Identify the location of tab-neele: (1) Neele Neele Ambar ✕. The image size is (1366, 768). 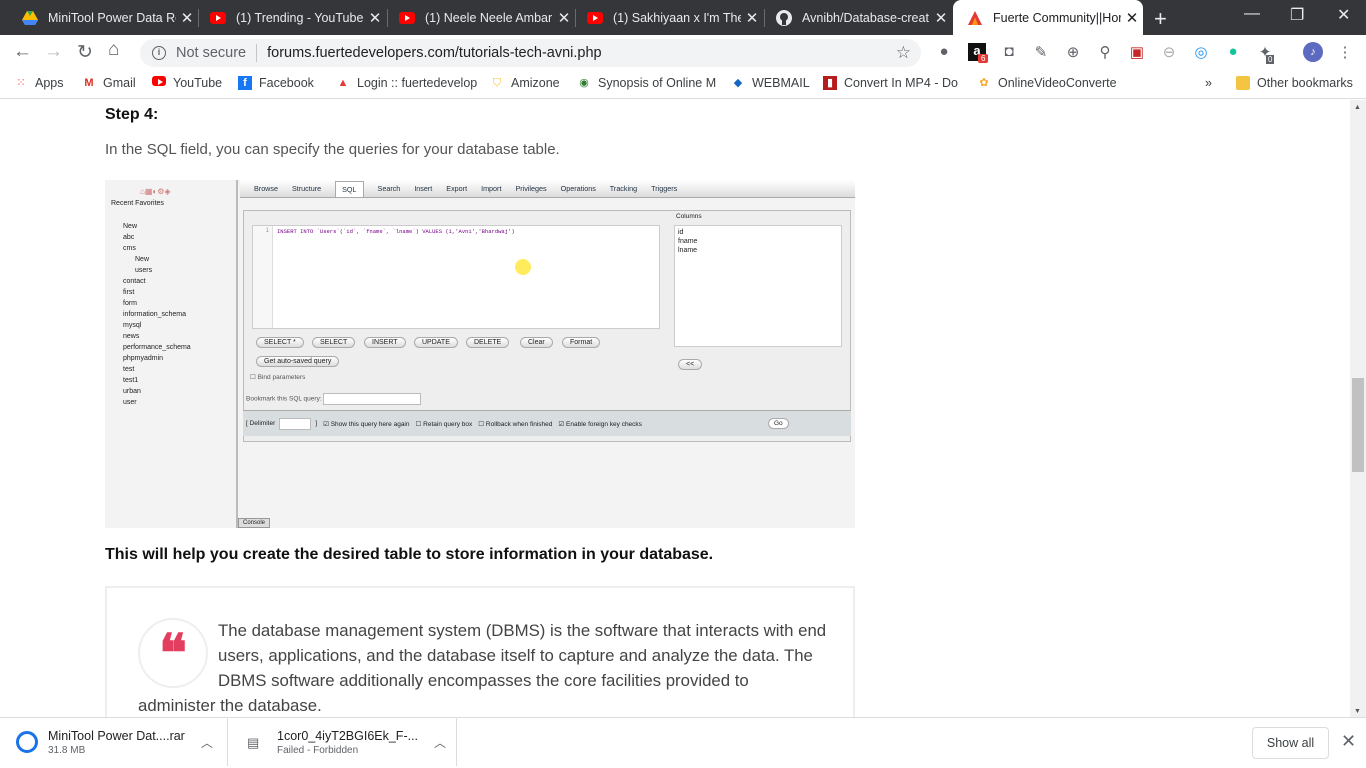
(480, 17).